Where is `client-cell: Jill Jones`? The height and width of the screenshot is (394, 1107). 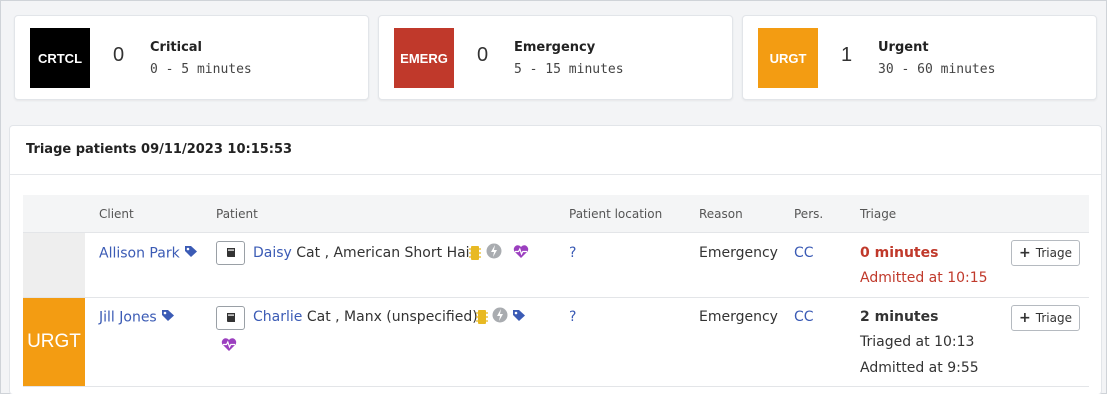
client-cell: Jill Jones is located at coordinates (137, 317).